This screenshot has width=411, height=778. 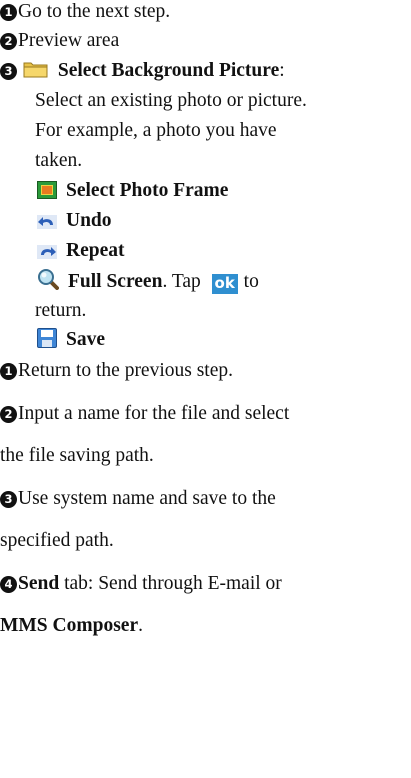 I want to click on mms-composer-label: MMS Composer, so click(x=69, y=625).